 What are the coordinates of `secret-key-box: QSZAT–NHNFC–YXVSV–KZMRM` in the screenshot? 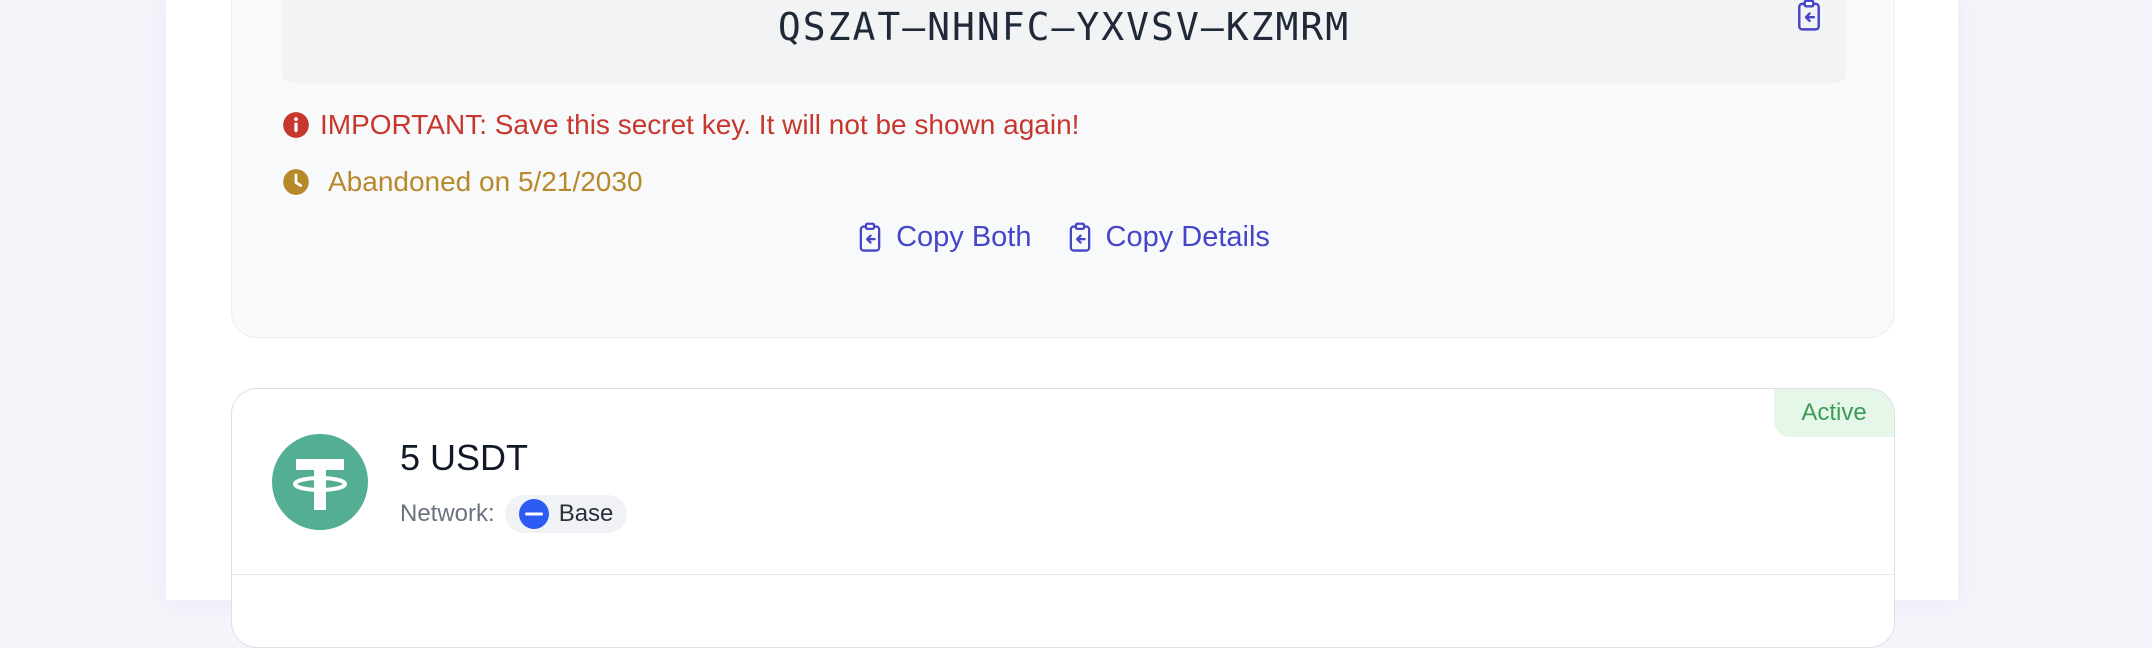 It's located at (1064, 41).